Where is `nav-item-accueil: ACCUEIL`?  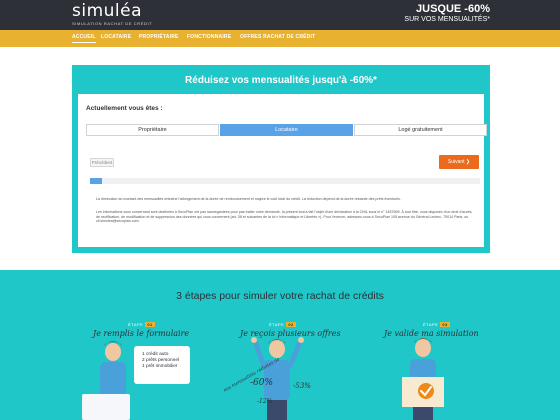 nav-item-accueil: ACCUEIL is located at coordinates (84, 38).